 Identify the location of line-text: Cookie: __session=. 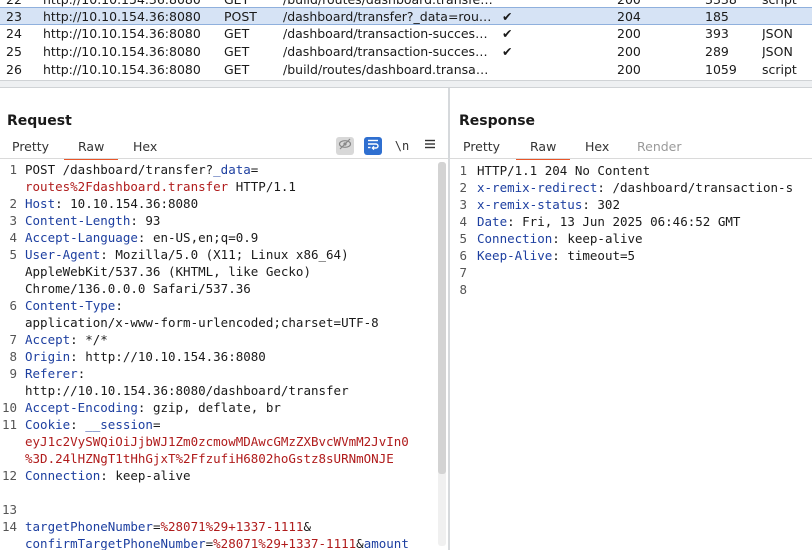
(92, 424).